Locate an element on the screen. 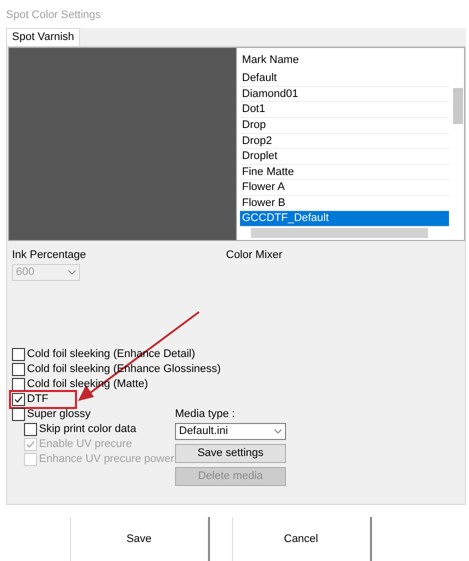  list-item: Fine Matte is located at coordinates (344, 172).